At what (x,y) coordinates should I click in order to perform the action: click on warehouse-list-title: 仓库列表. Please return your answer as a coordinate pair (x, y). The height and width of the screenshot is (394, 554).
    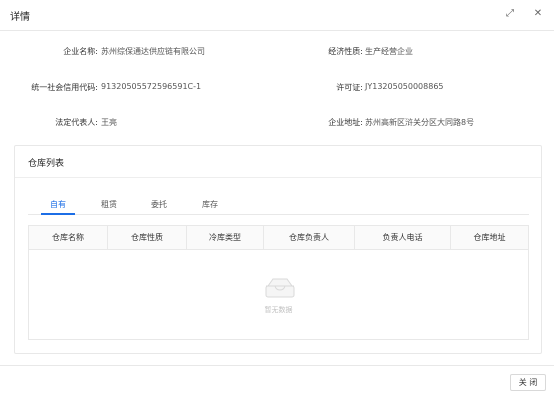
    Looking at the image, I should click on (46, 164).